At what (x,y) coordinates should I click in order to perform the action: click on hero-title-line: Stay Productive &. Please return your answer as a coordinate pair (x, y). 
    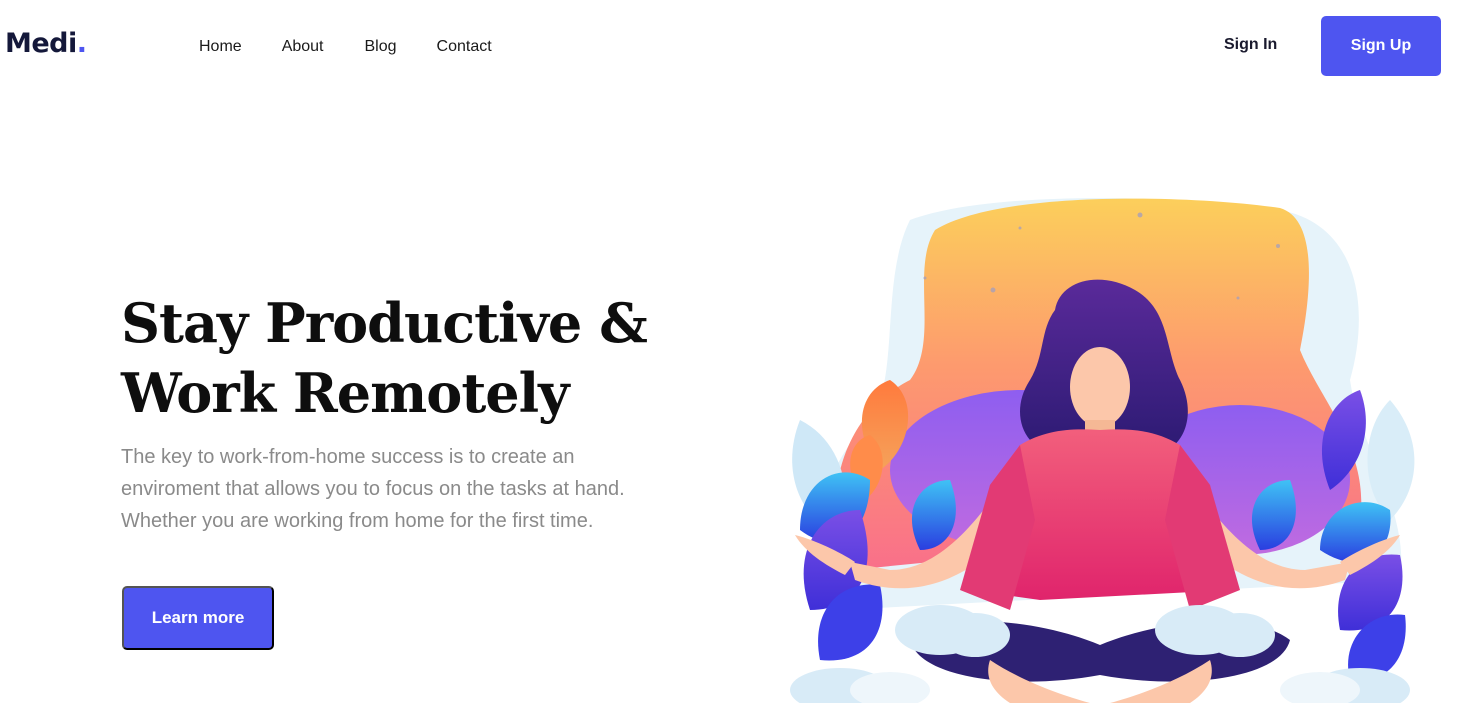
    Looking at the image, I should click on (384, 323).